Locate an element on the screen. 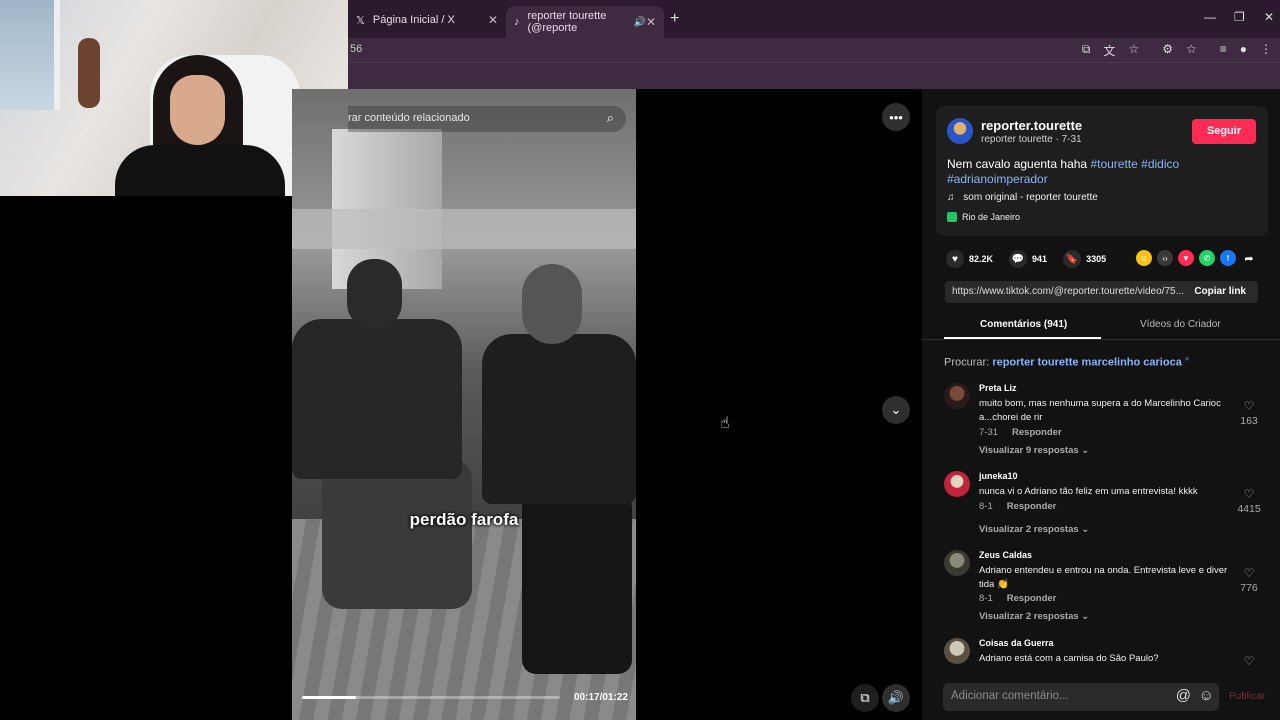  profile-icon: ● is located at coordinates (1243, 50).